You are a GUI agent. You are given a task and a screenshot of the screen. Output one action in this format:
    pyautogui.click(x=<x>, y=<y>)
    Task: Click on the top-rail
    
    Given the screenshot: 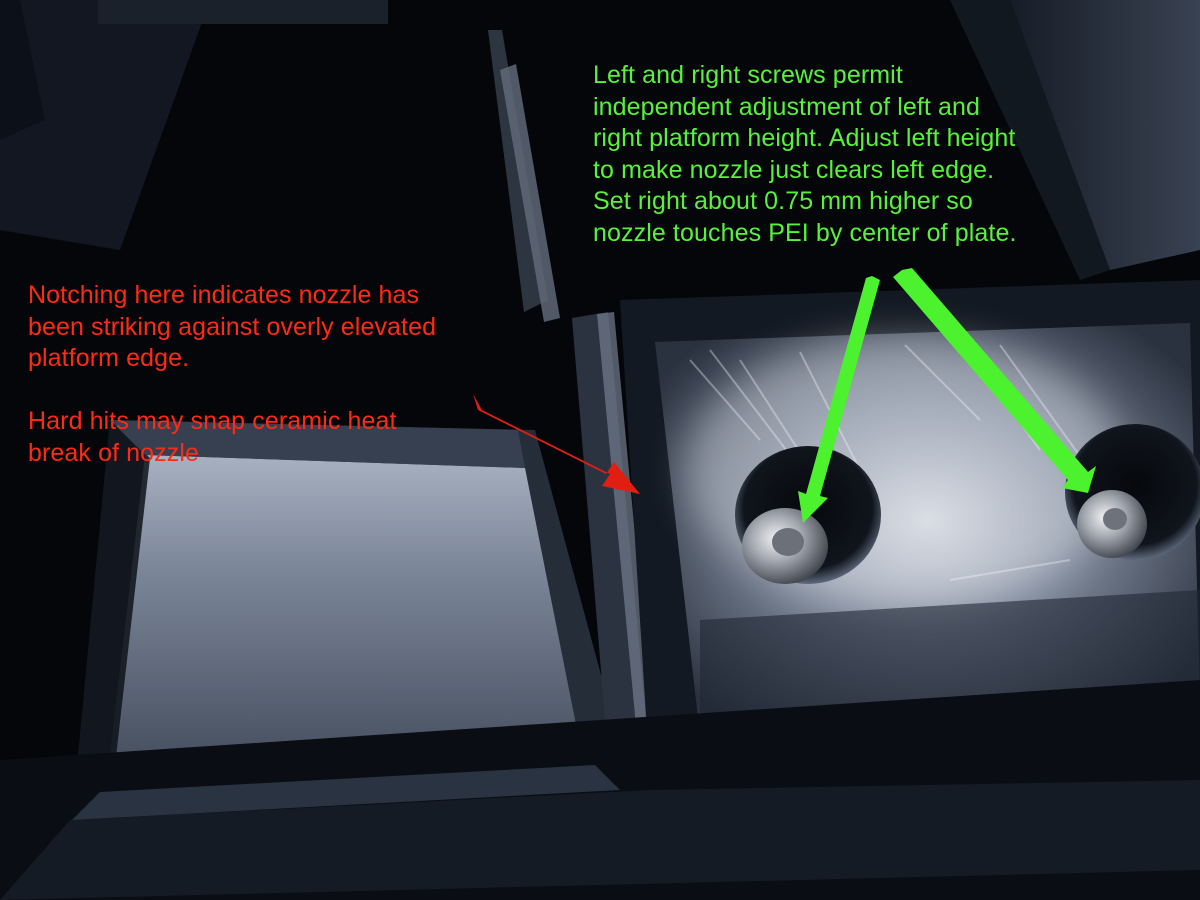 What is the action you would take?
    pyautogui.click(x=243, y=12)
    